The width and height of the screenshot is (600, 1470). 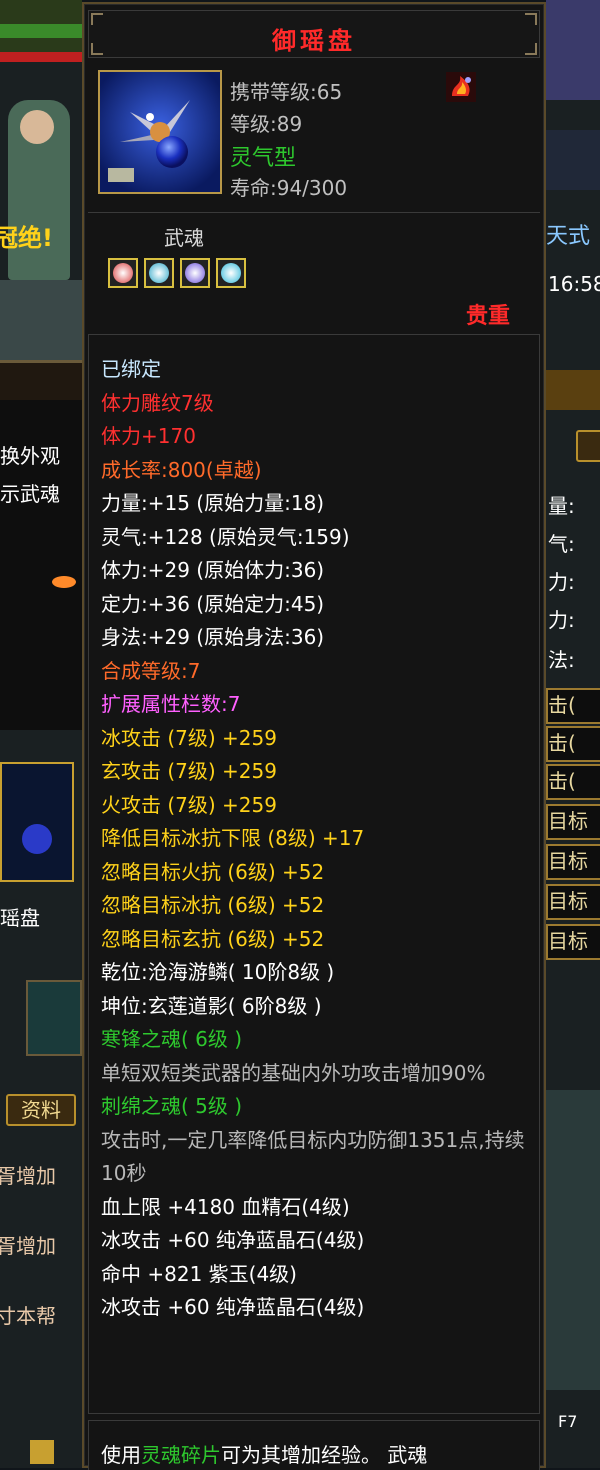 I want to click on attribute-line: 定力:+36 (原始定力:45), so click(x=213, y=603).